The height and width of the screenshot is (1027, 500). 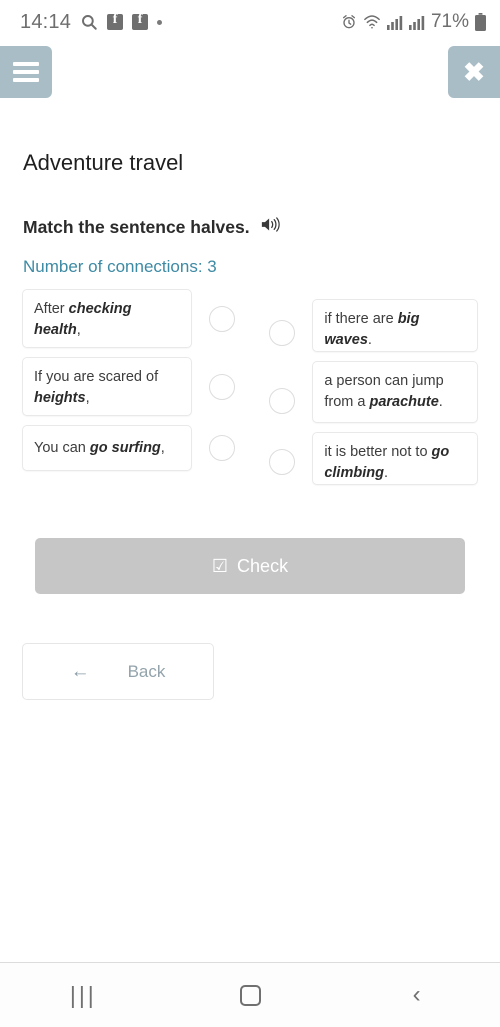 What do you see at coordinates (449, 21) in the screenshot?
I see `battery-percent: 71%` at bounding box center [449, 21].